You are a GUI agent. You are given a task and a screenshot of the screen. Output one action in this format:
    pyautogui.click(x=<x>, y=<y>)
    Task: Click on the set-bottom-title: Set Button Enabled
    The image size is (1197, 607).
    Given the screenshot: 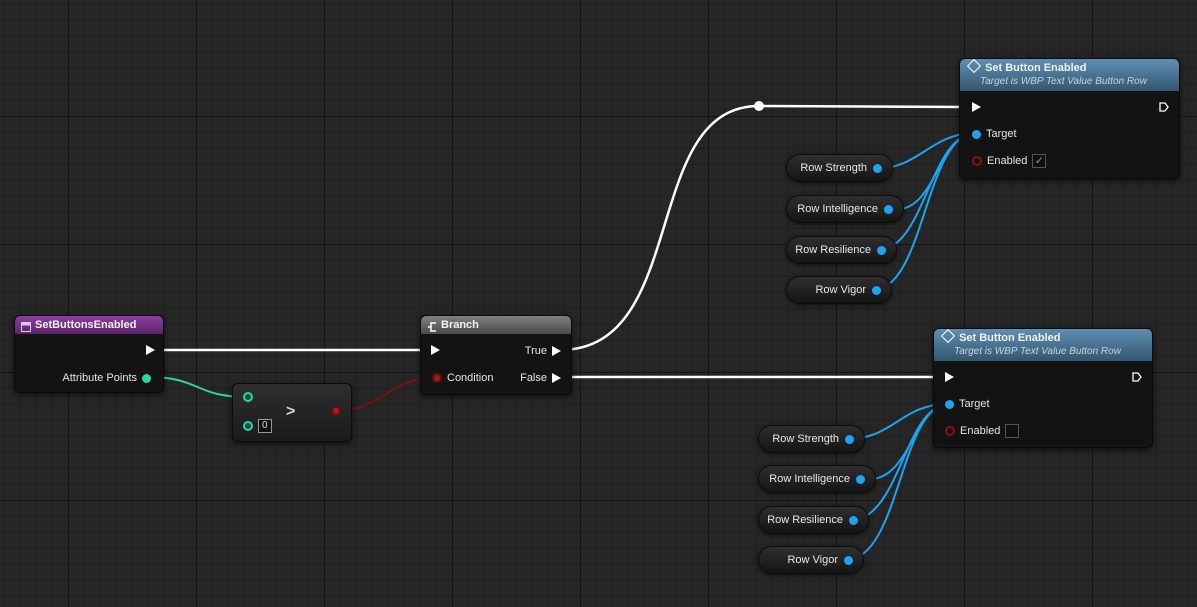 What is the action you would take?
    pyautogui.click(x=1010, y=338)
    